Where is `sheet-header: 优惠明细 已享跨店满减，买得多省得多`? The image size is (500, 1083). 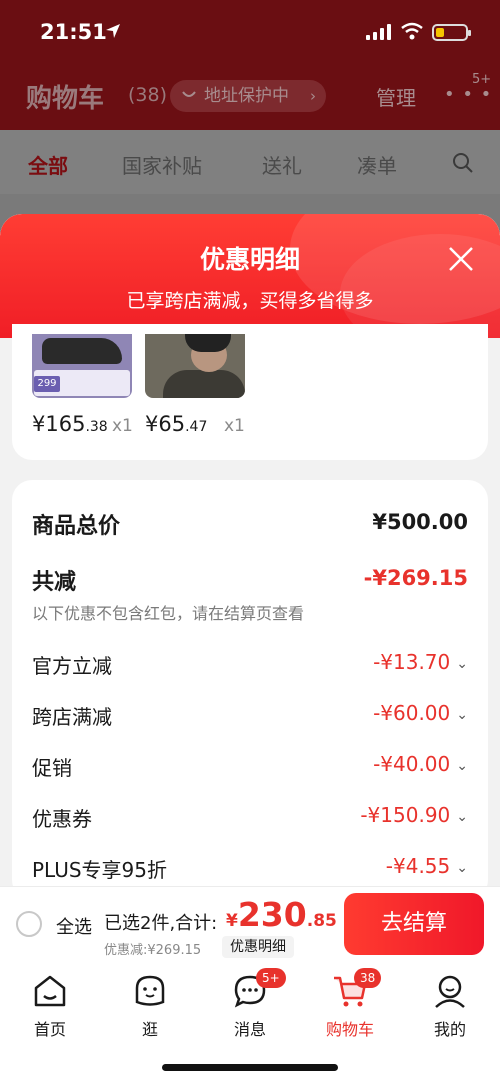
sheet-header: 优惠明细 已享跨店满减，买得多省得多 is located at coordinates (250, 276).